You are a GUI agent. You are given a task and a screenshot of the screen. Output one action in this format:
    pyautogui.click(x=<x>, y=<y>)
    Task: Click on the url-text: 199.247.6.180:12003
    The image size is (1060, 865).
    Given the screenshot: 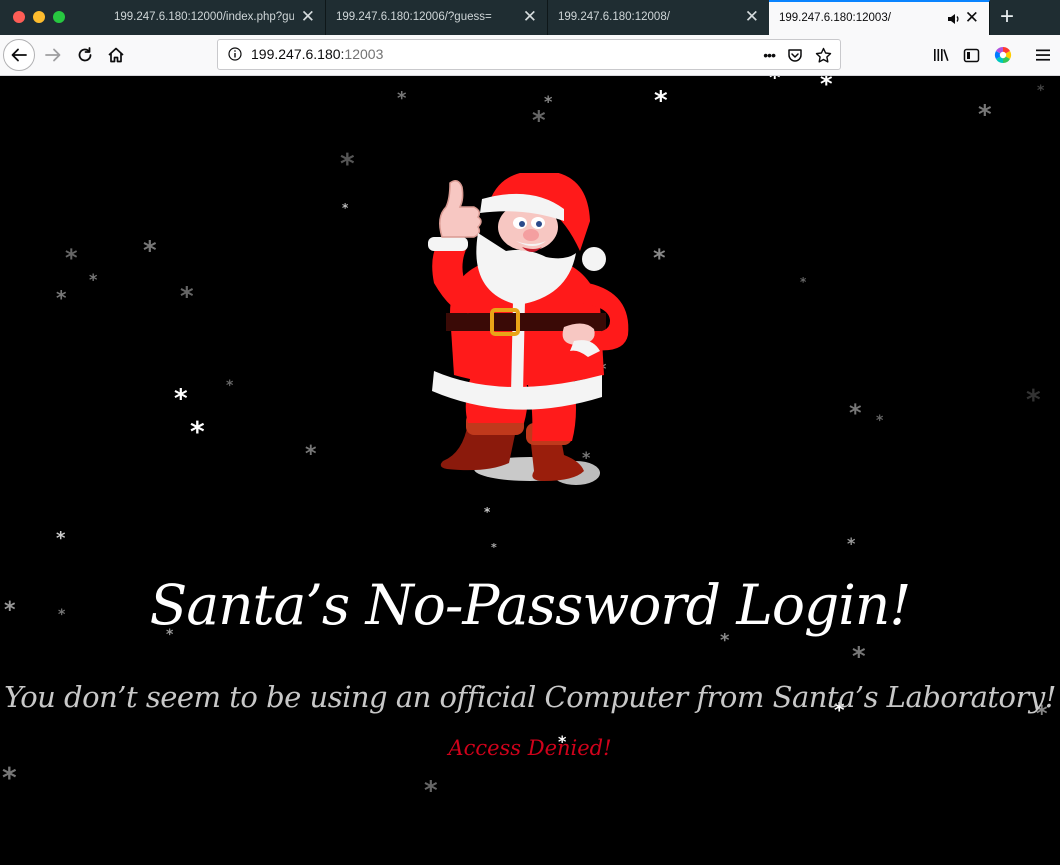 What is the action you would take?
    pyautogui.click(x=317, y=54)
    